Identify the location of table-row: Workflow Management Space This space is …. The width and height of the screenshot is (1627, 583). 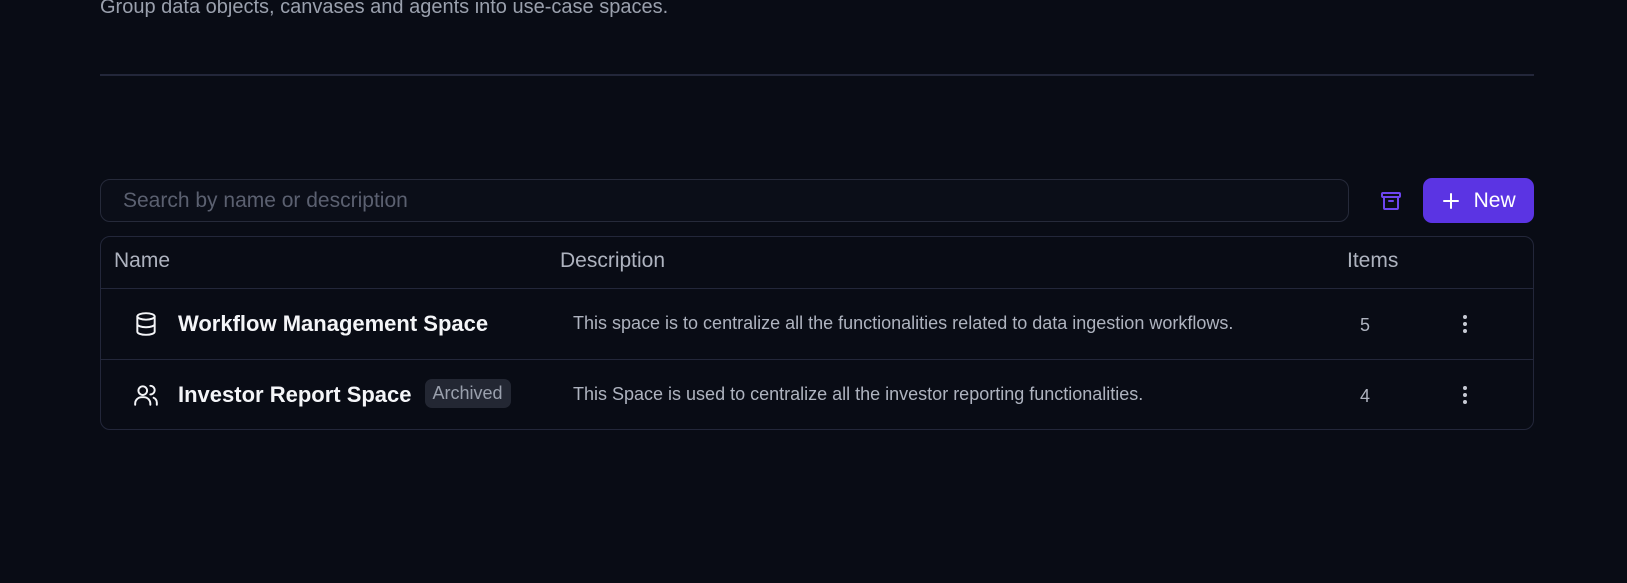
(817, 324).